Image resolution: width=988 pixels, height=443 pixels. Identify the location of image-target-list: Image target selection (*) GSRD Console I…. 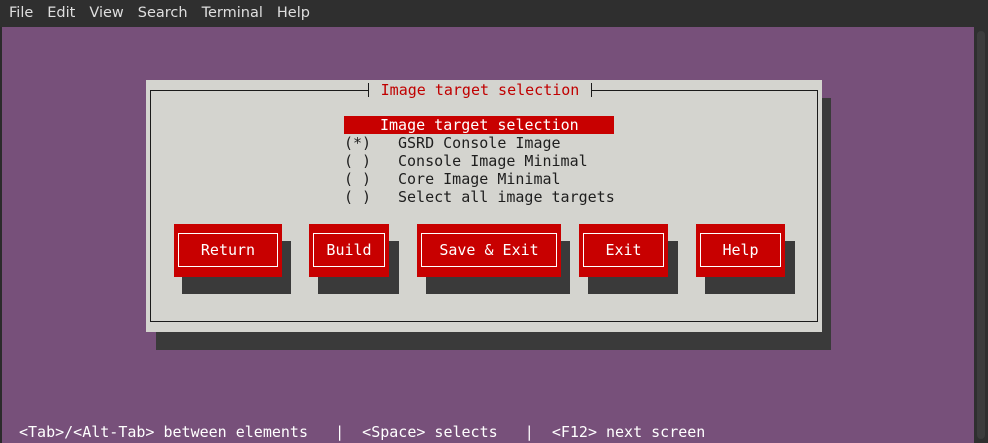
(479, 161).